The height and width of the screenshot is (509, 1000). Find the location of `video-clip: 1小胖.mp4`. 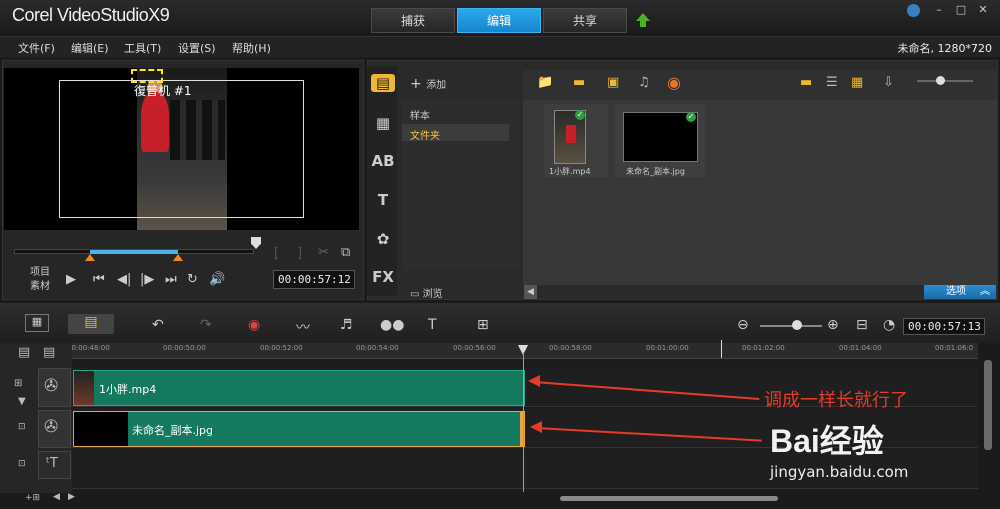

video-clip: 1小胖.mp4 is located at coordinates (299, 388).